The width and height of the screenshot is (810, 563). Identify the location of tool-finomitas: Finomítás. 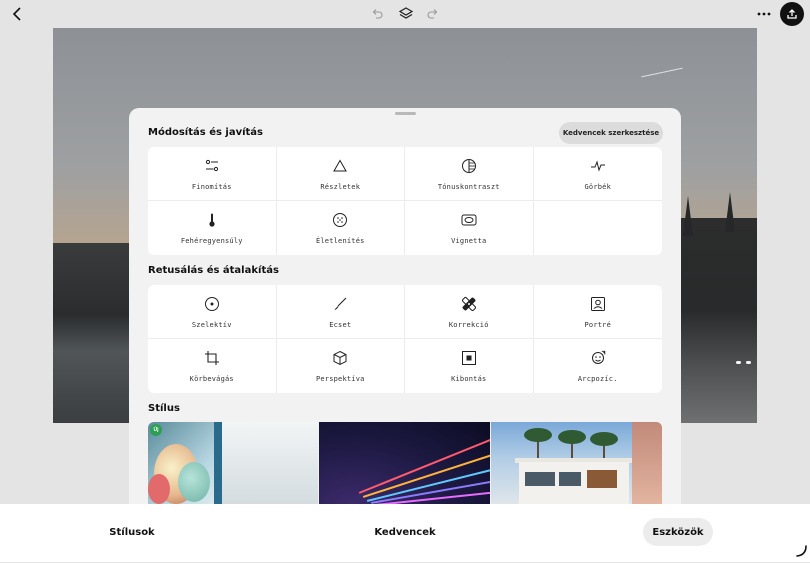
(212, 174).